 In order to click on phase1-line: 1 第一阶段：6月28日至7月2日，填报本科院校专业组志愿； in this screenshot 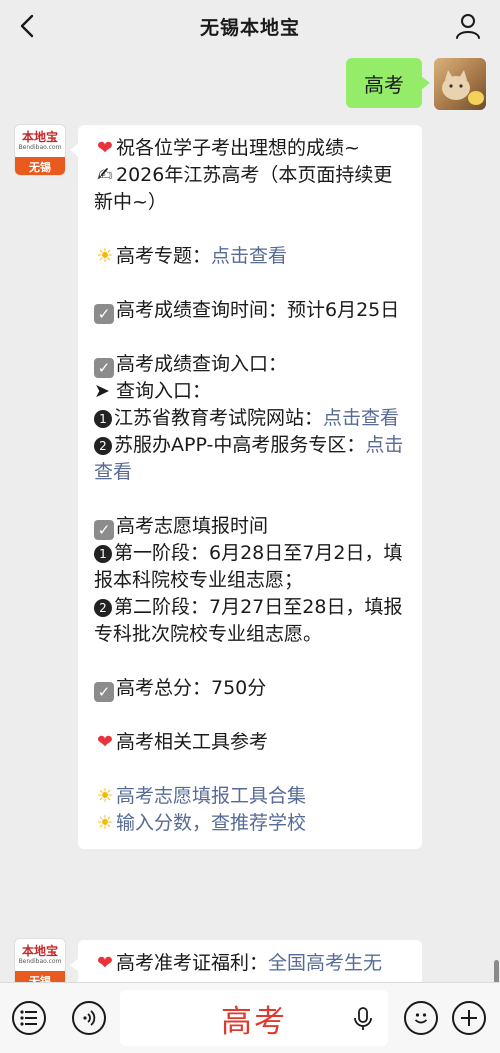, I will do `click(248, 566)`.